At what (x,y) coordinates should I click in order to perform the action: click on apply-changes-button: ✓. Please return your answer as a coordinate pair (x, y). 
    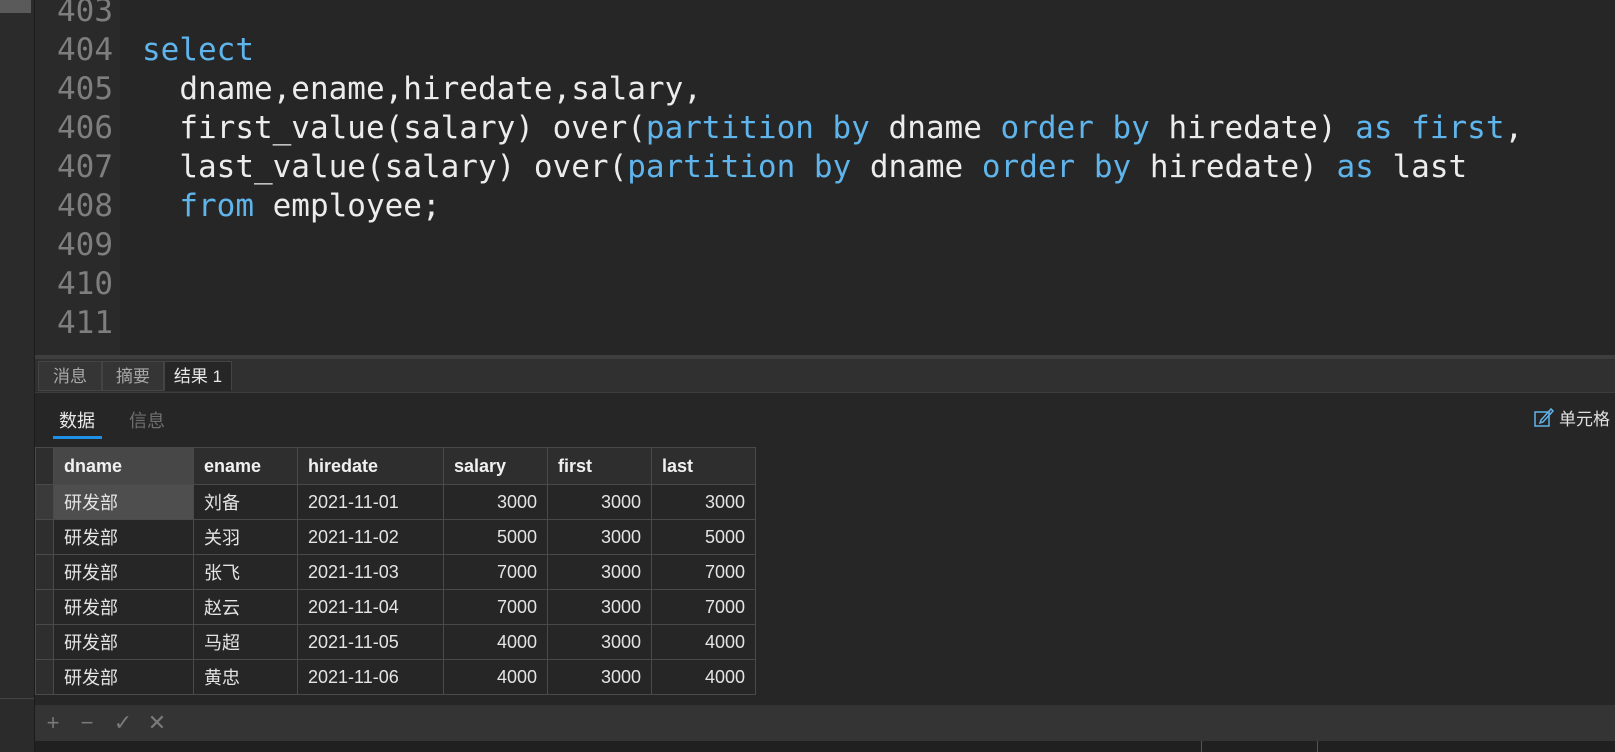
    Looking at the image, I should click on (123, 723).